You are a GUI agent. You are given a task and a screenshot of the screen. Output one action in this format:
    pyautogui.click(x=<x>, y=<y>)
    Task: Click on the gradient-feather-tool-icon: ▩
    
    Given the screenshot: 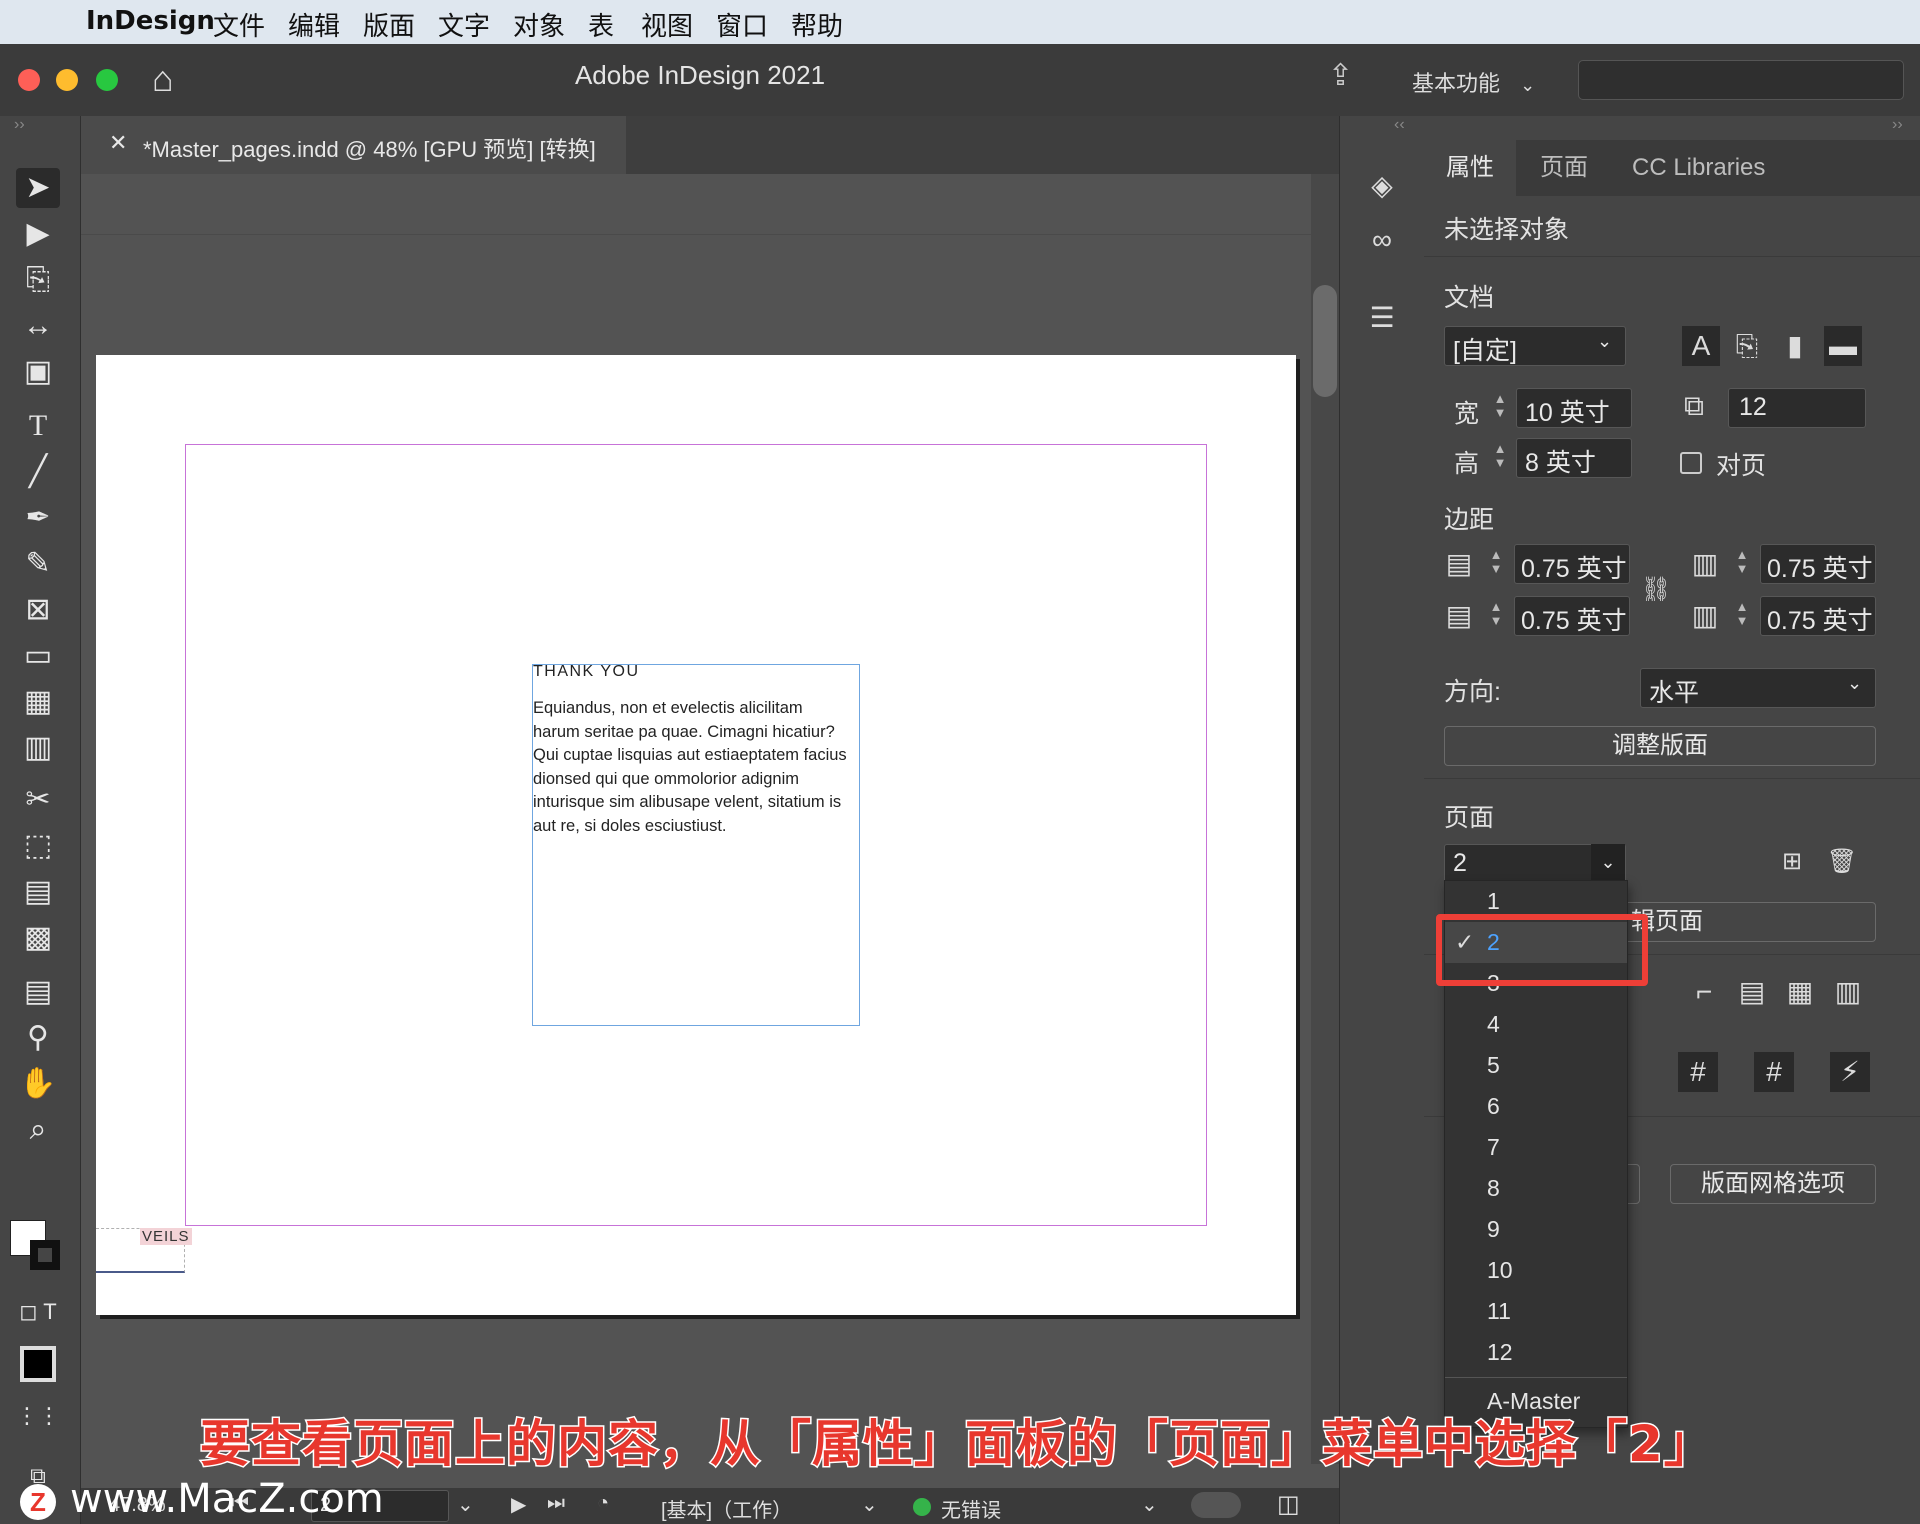 What is the action you would take?
    pyautogui.click(x=38, y=938)
    